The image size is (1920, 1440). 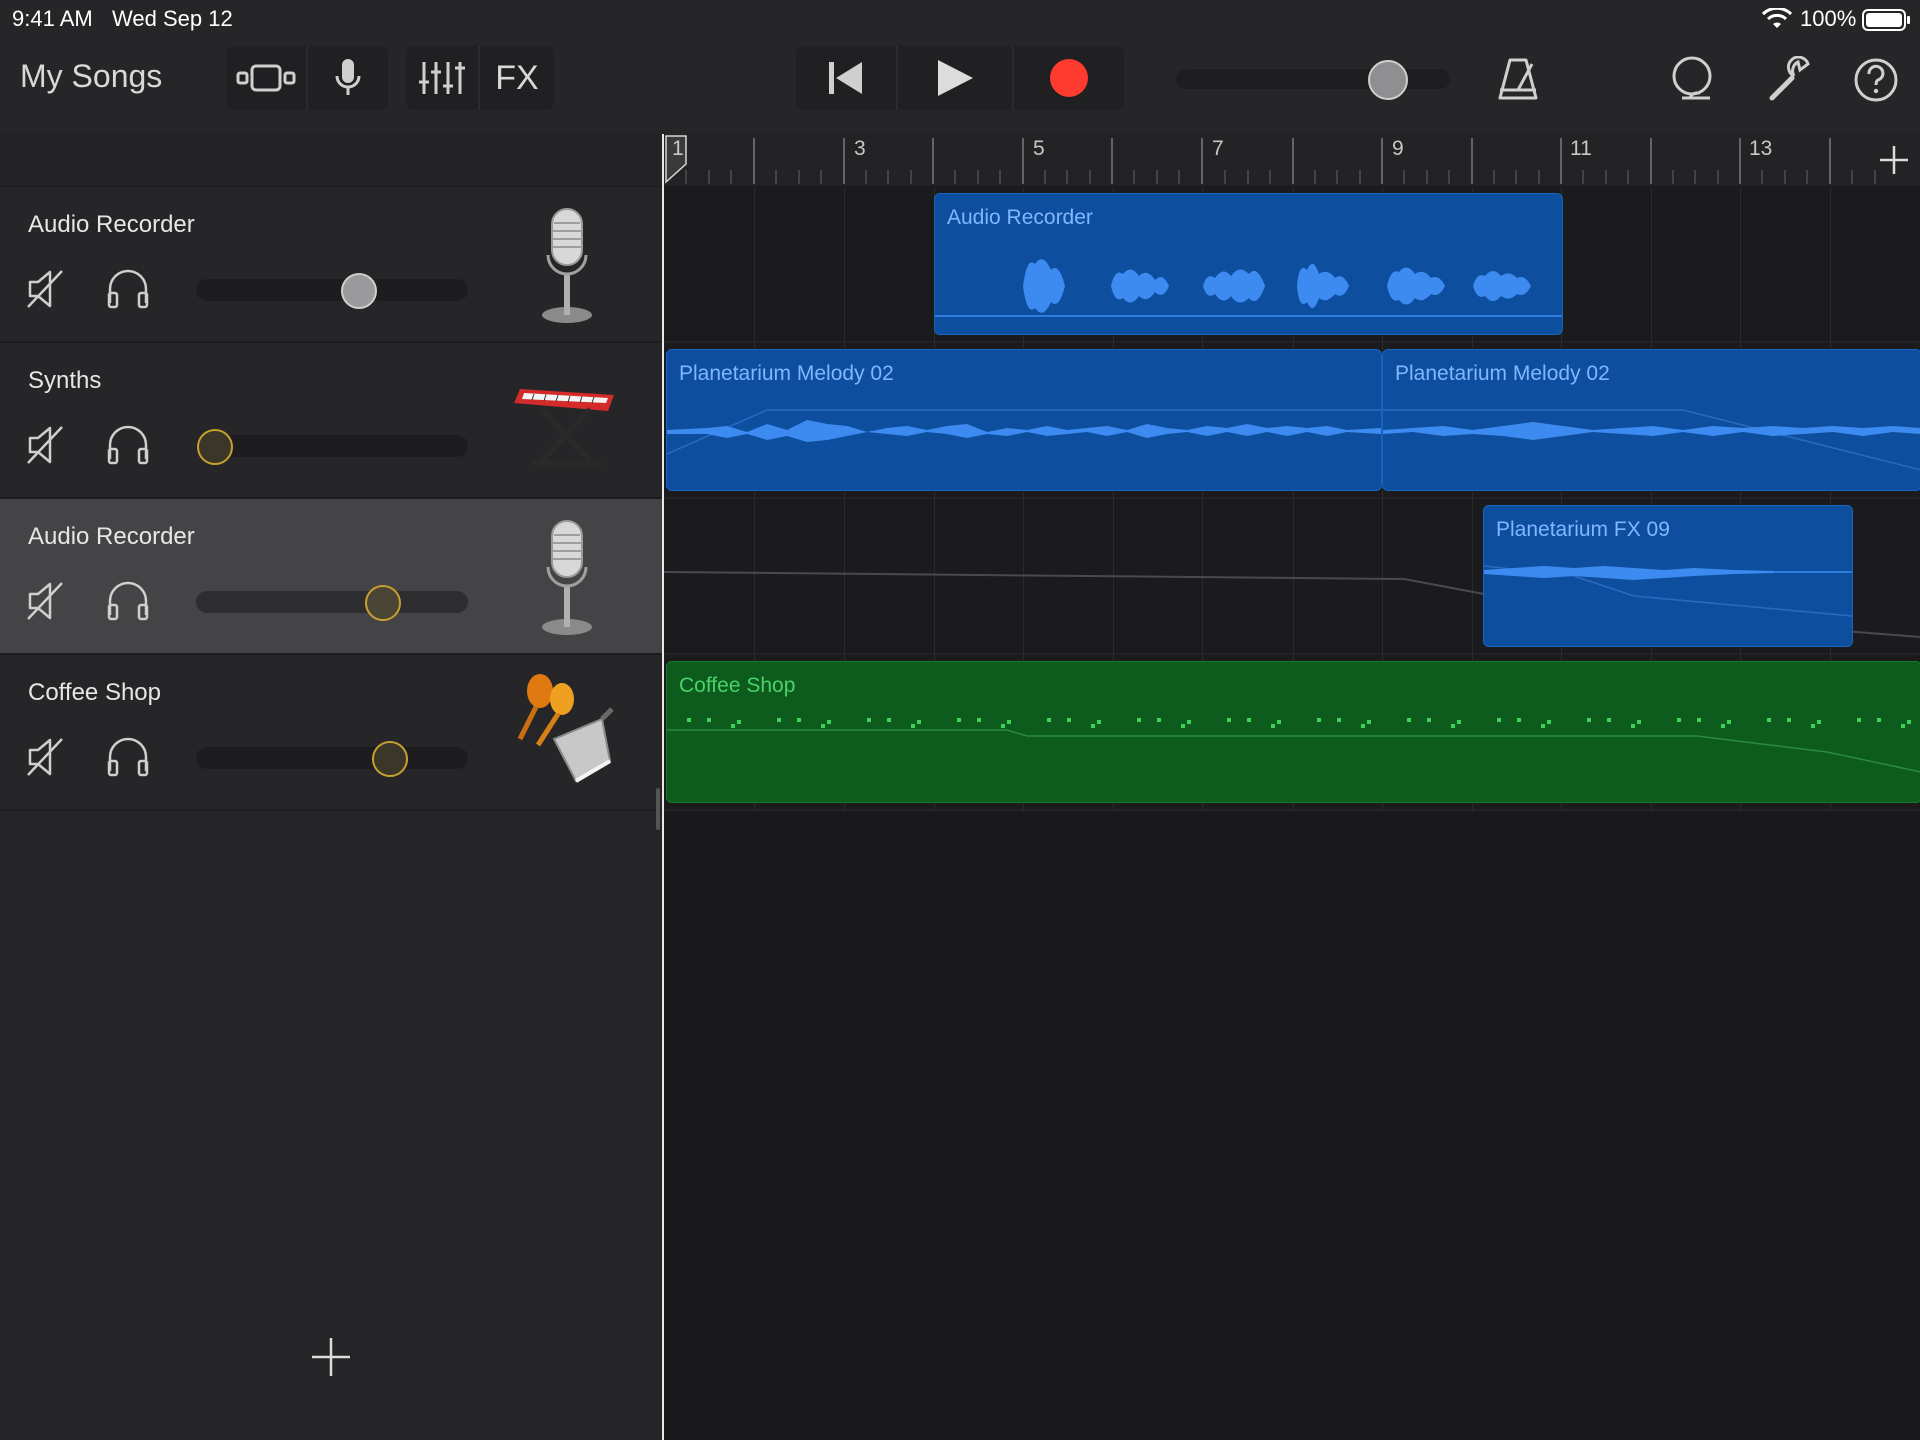 I want to click on mixer-fx-group: FX, so click(x=480, y=78).